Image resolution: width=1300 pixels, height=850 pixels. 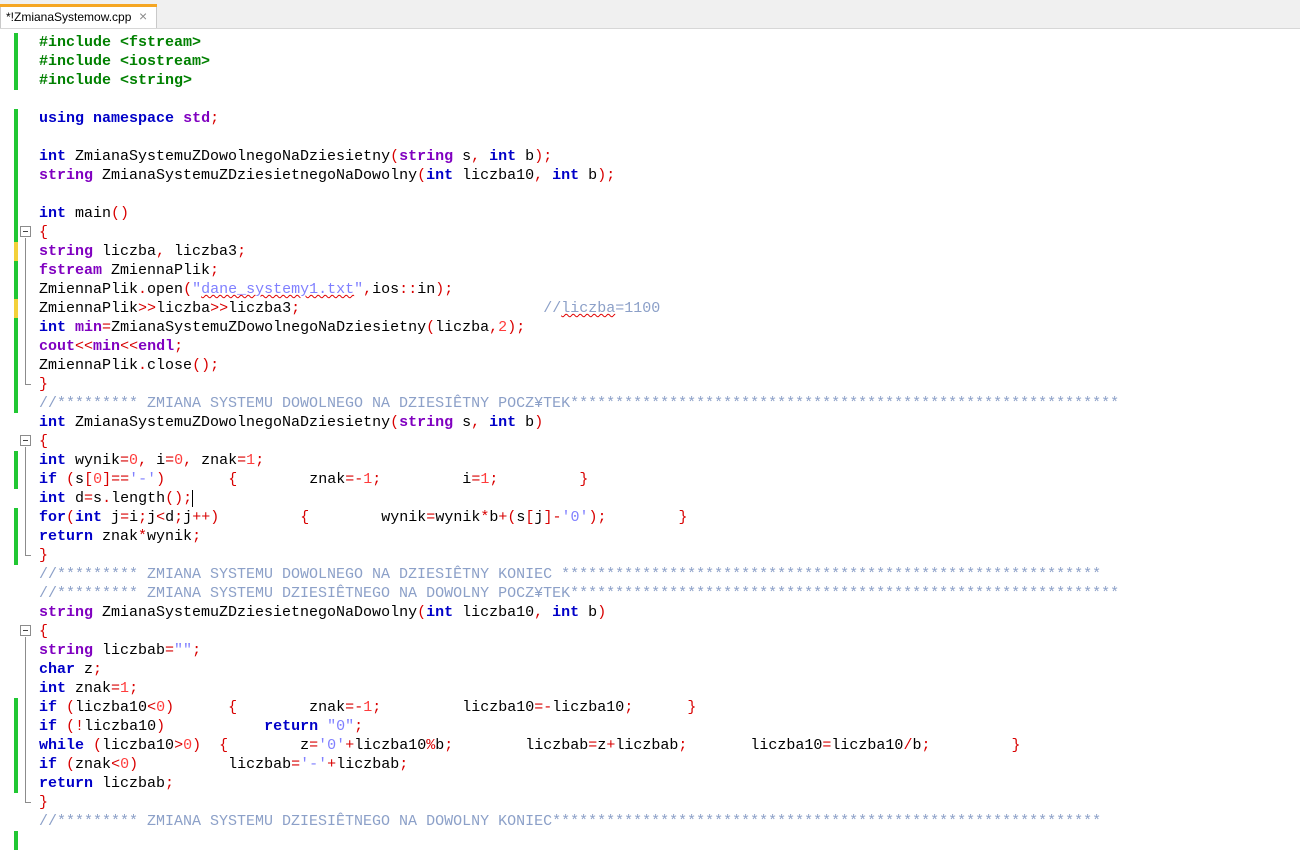 What do you see at coordinates (650, 61) in the screenshot?
I see `code-line: #include <iostream>` at bounding box center [650, 61].